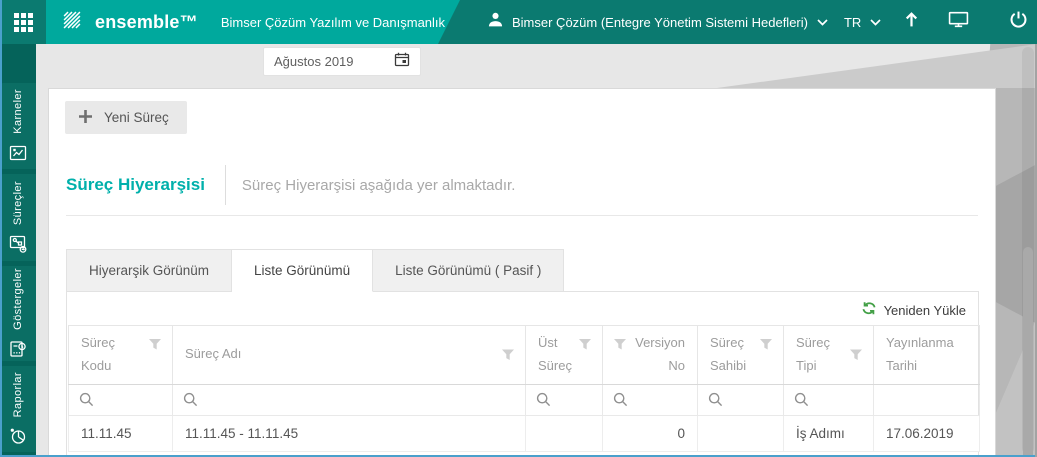  I want to click on plus-icon, so click(85, 118).